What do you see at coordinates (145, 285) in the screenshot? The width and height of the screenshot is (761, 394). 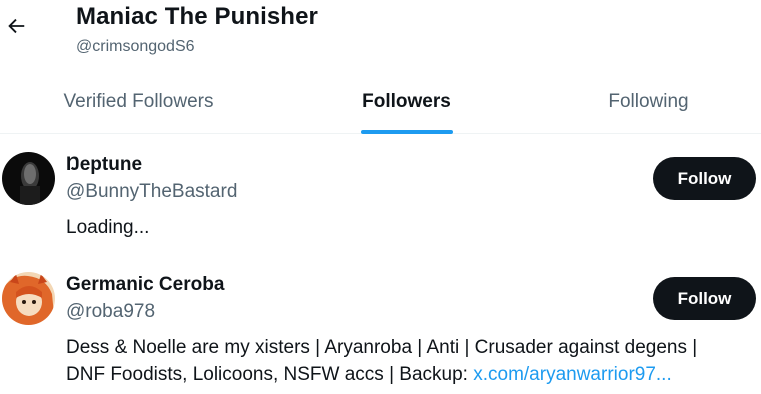 I see `user-display-name: Germanic Ceroba` at bounding box center [145, 285].